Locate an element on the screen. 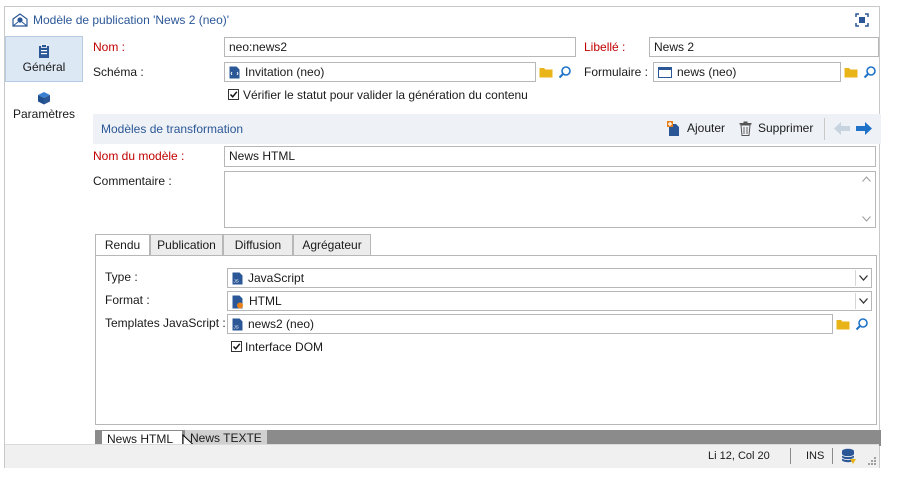  arrow-left-icon is located at coordinates (842, 128).